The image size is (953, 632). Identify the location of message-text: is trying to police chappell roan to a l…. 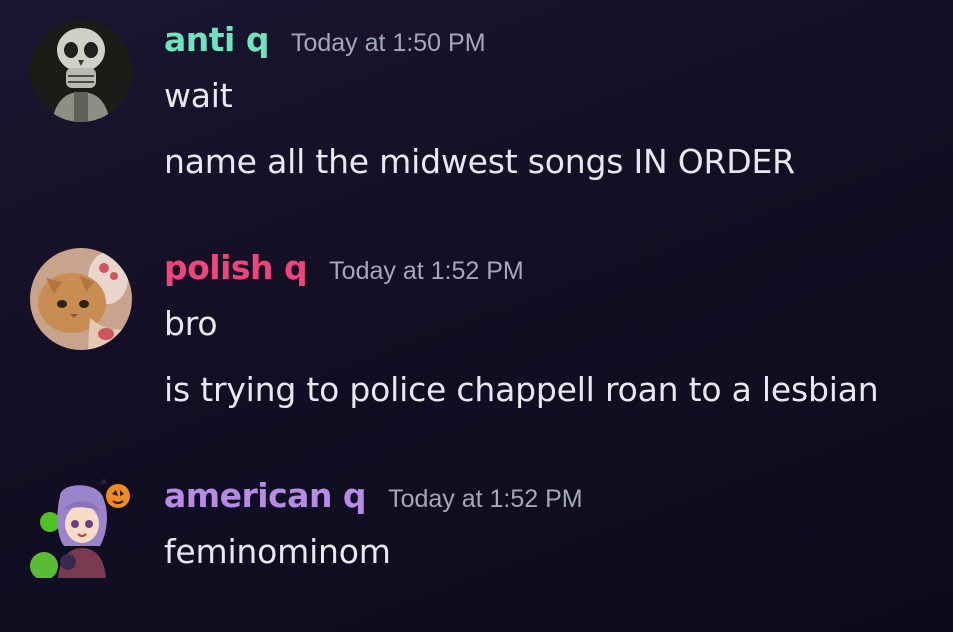
(521, 389).